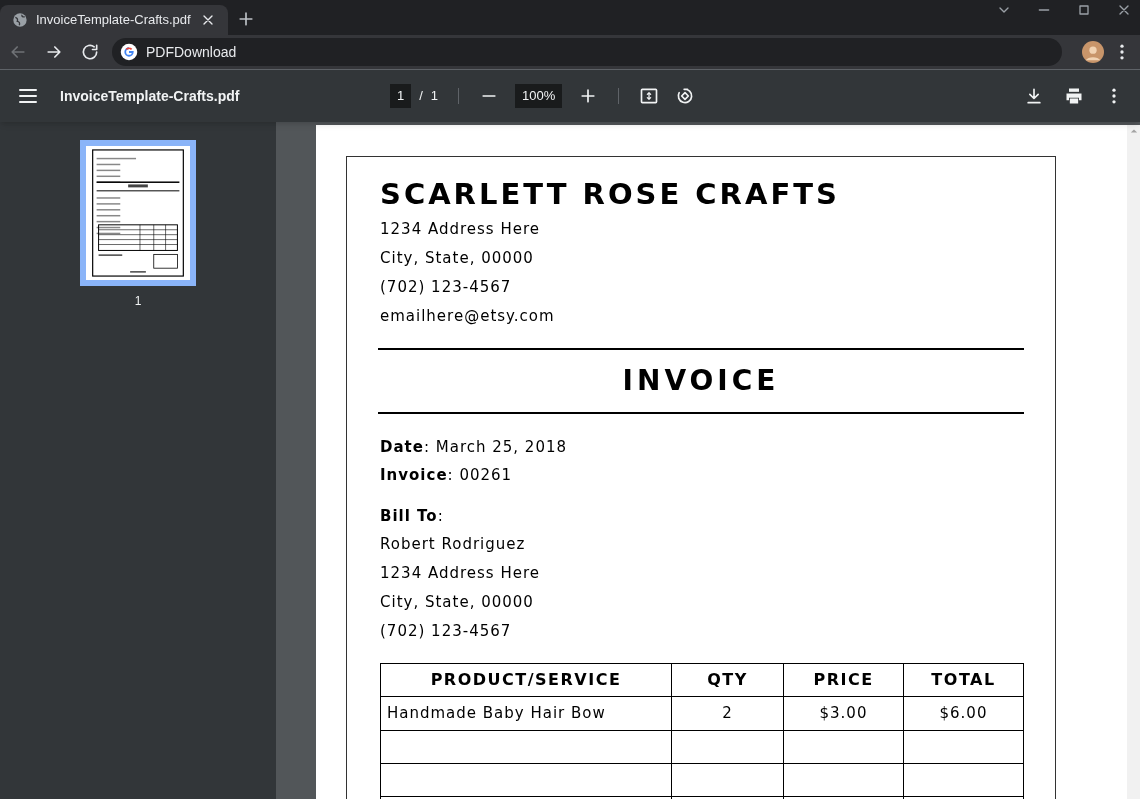 The width and height of the screenshot is (1140, 799). Describe the element at coordinates (649, 96) in the screenshot. I see `fit-page-icon` at that location.